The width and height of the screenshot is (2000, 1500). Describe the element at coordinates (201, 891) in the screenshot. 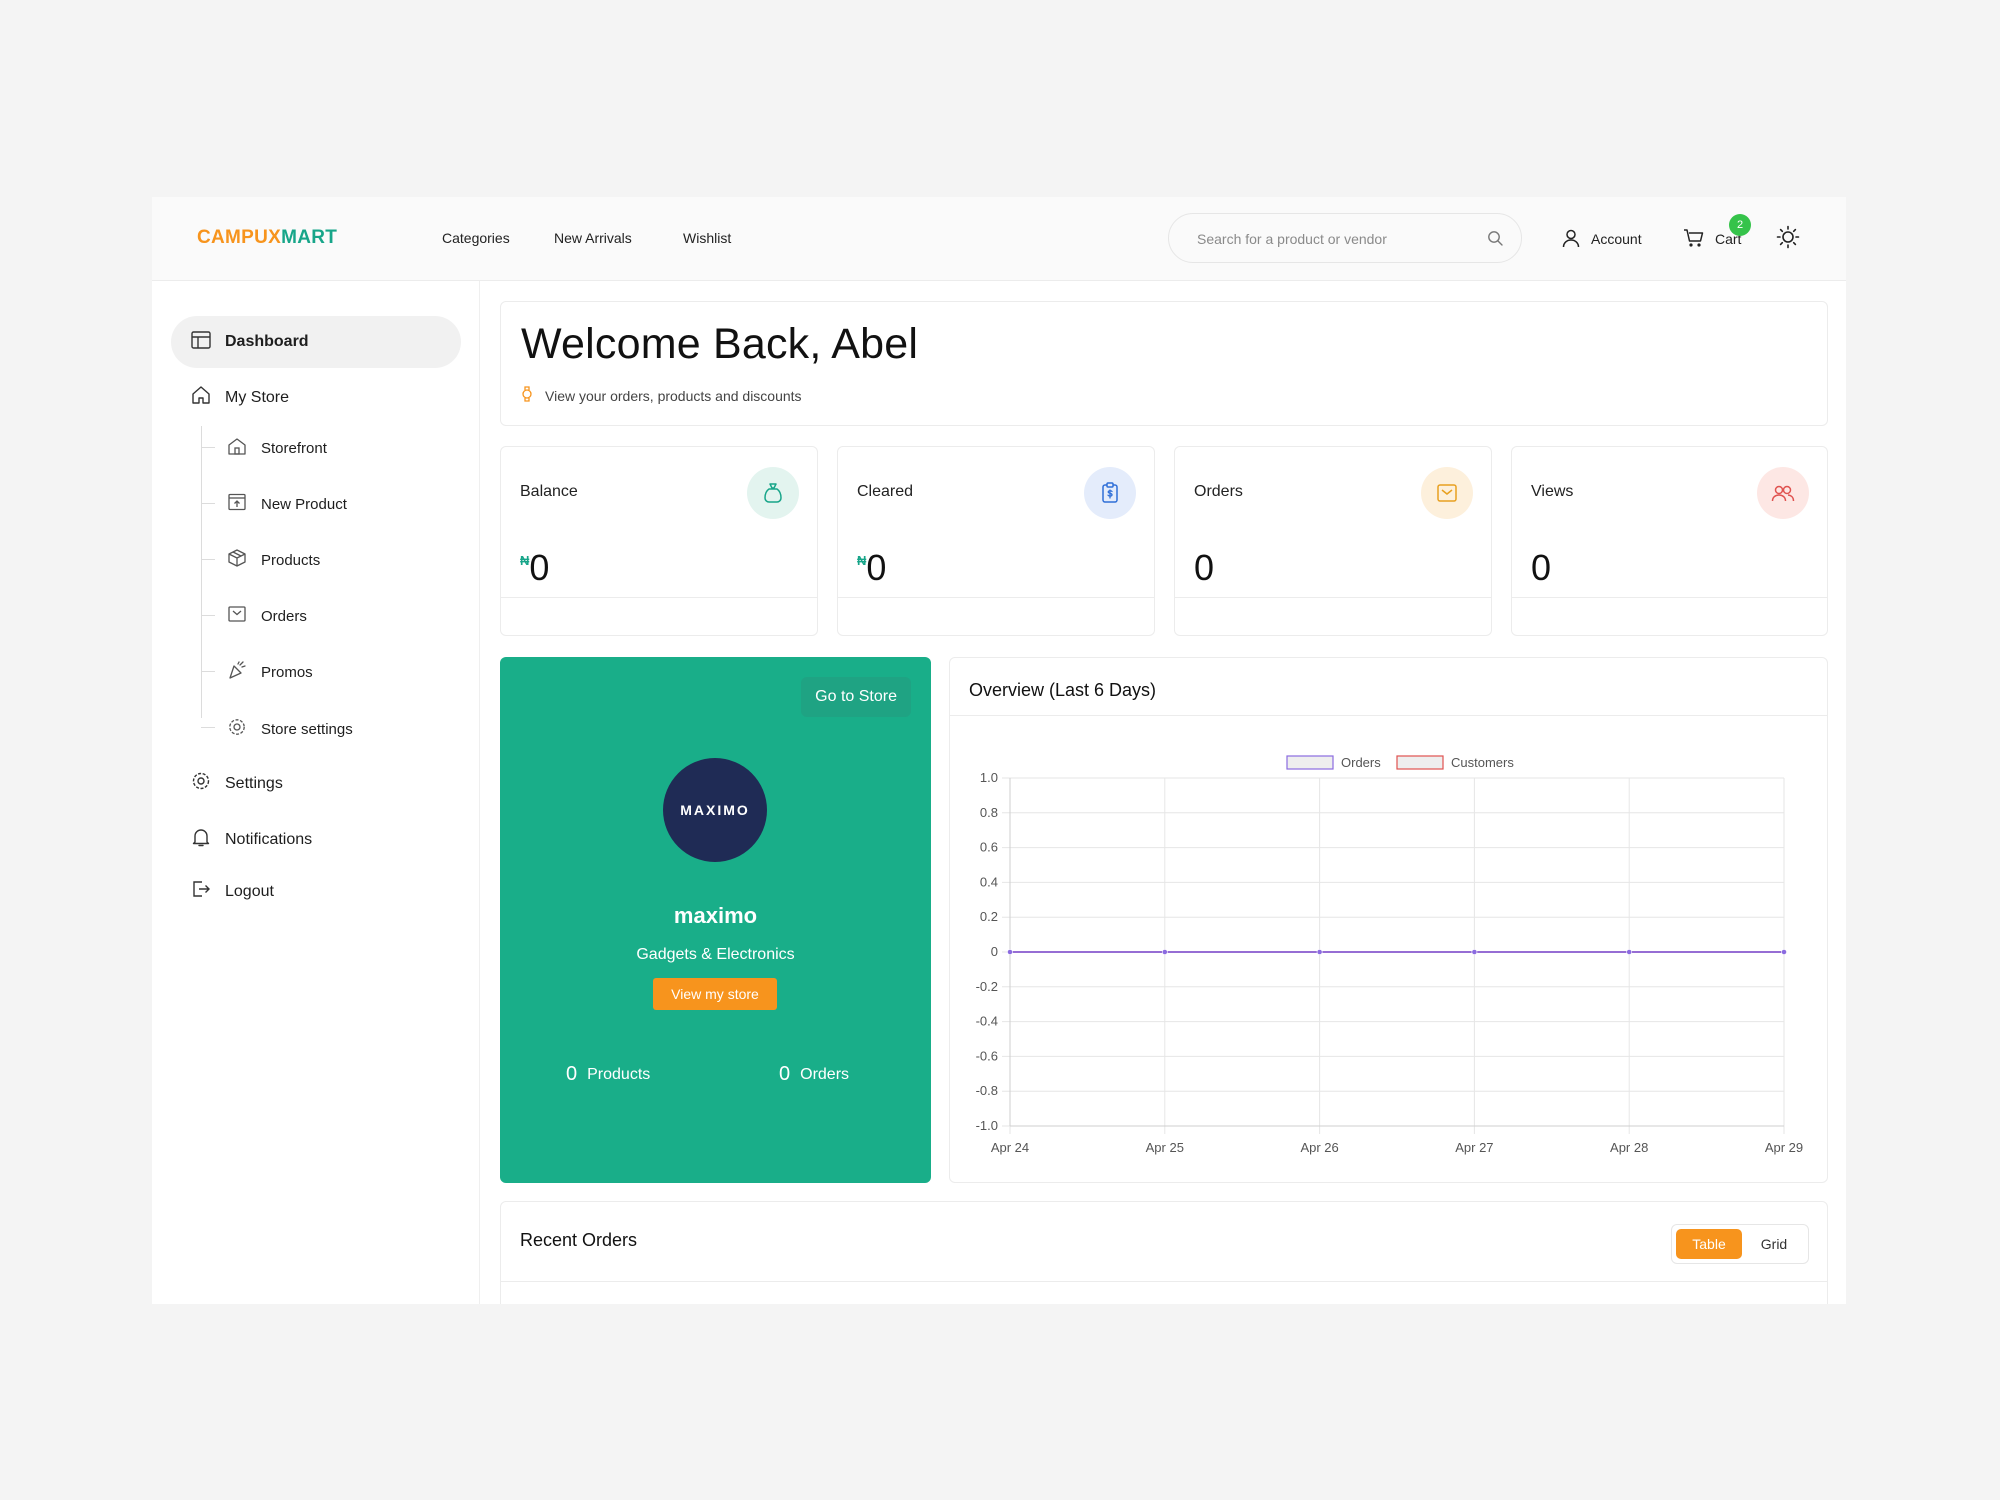

I see `logout-icon` at that location.